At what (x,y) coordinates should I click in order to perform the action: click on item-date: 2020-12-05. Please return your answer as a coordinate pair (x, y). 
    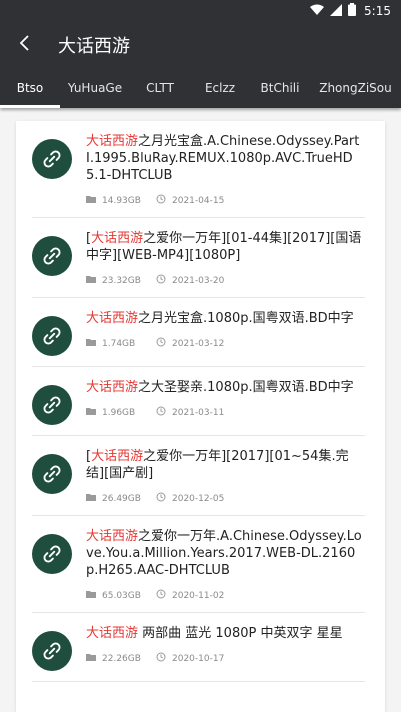
    Looking at the image, I should click on (198, 498).